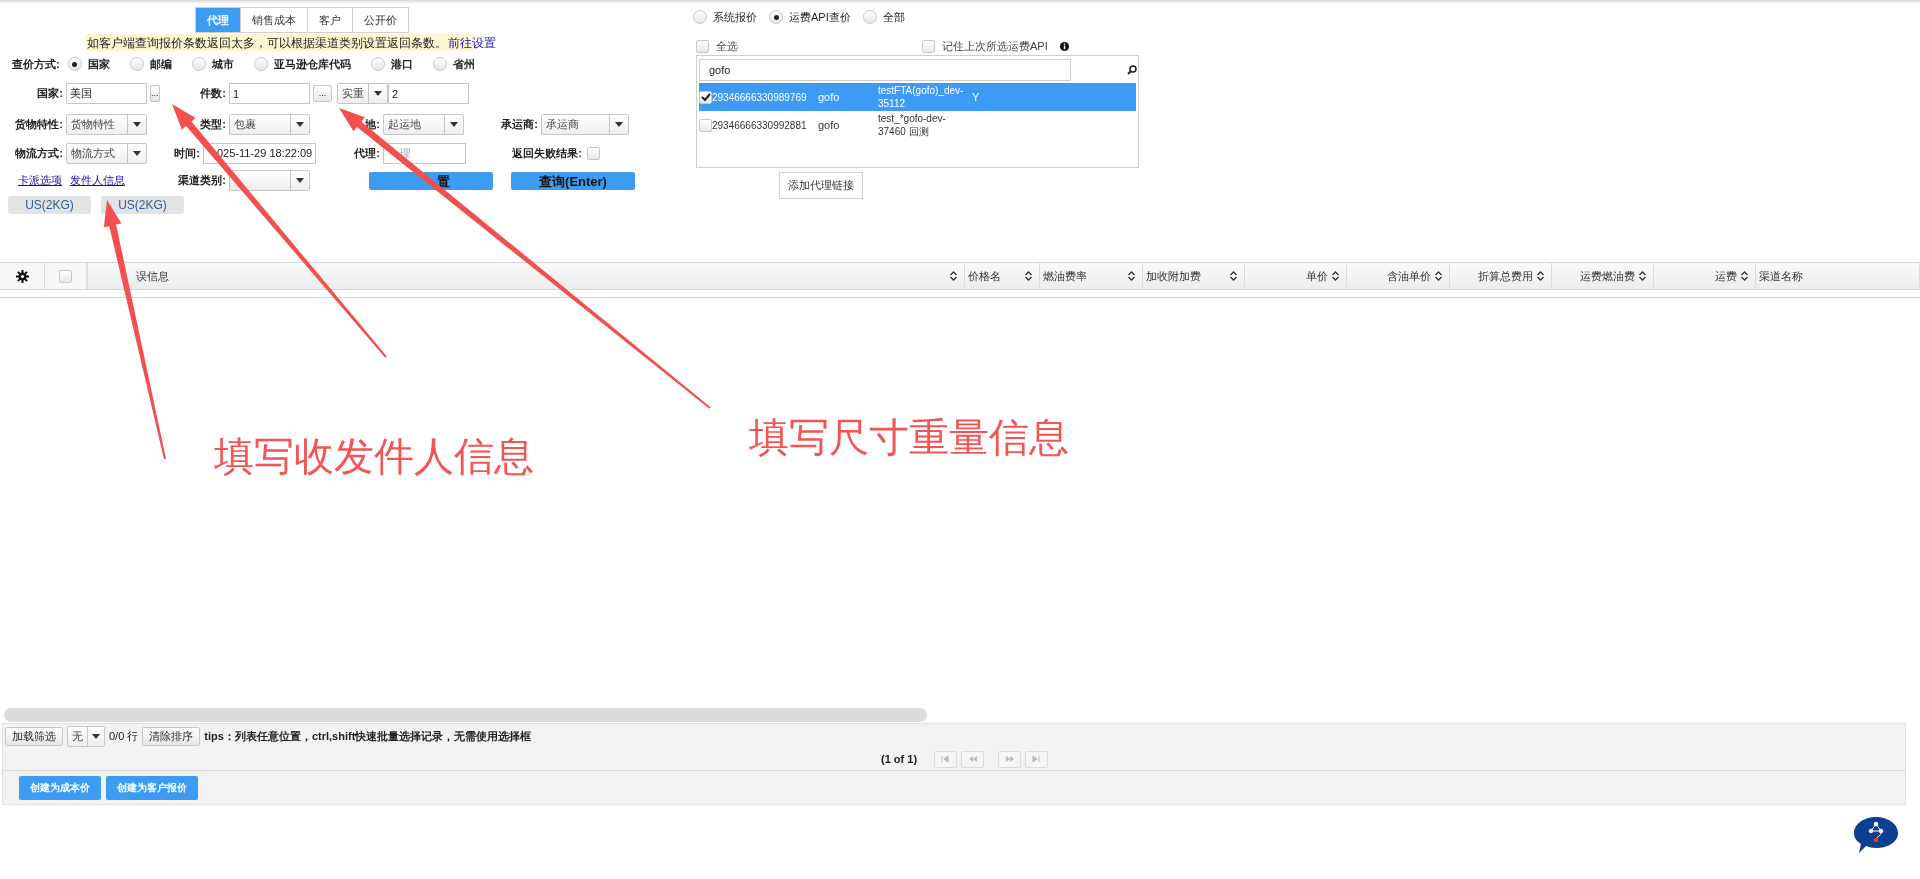 The width and height of the screenshot is (1920, 879). Describe the element at coordinates (465, 715) in the screenshot. I see `horizontal-scrollbar` at that location.